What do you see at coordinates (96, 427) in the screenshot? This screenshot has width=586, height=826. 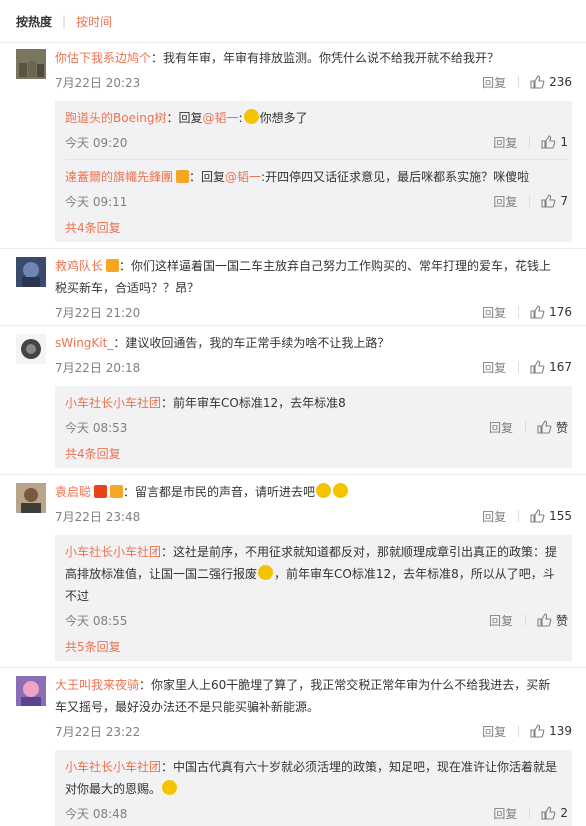 I see `reply-time: 今天 08:53` at bounding box center [96, 427].